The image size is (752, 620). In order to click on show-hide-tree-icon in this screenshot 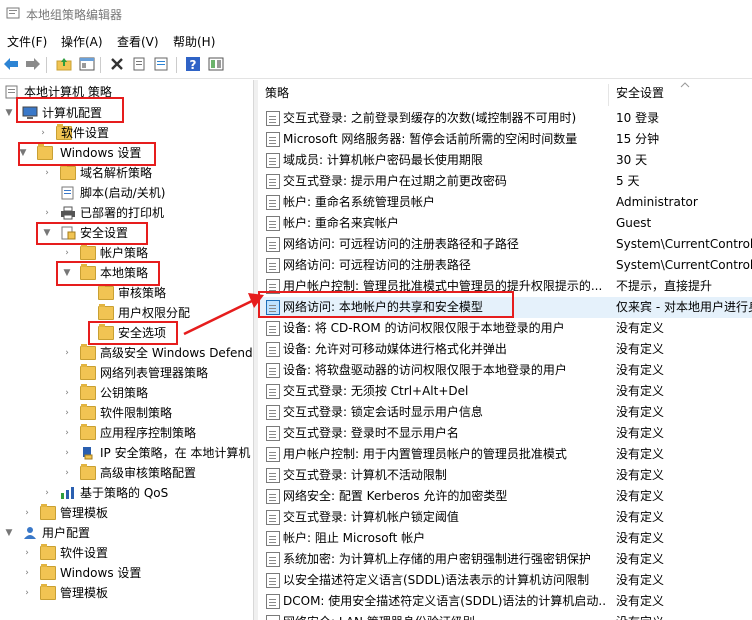, I will do `click(87, 64)`.